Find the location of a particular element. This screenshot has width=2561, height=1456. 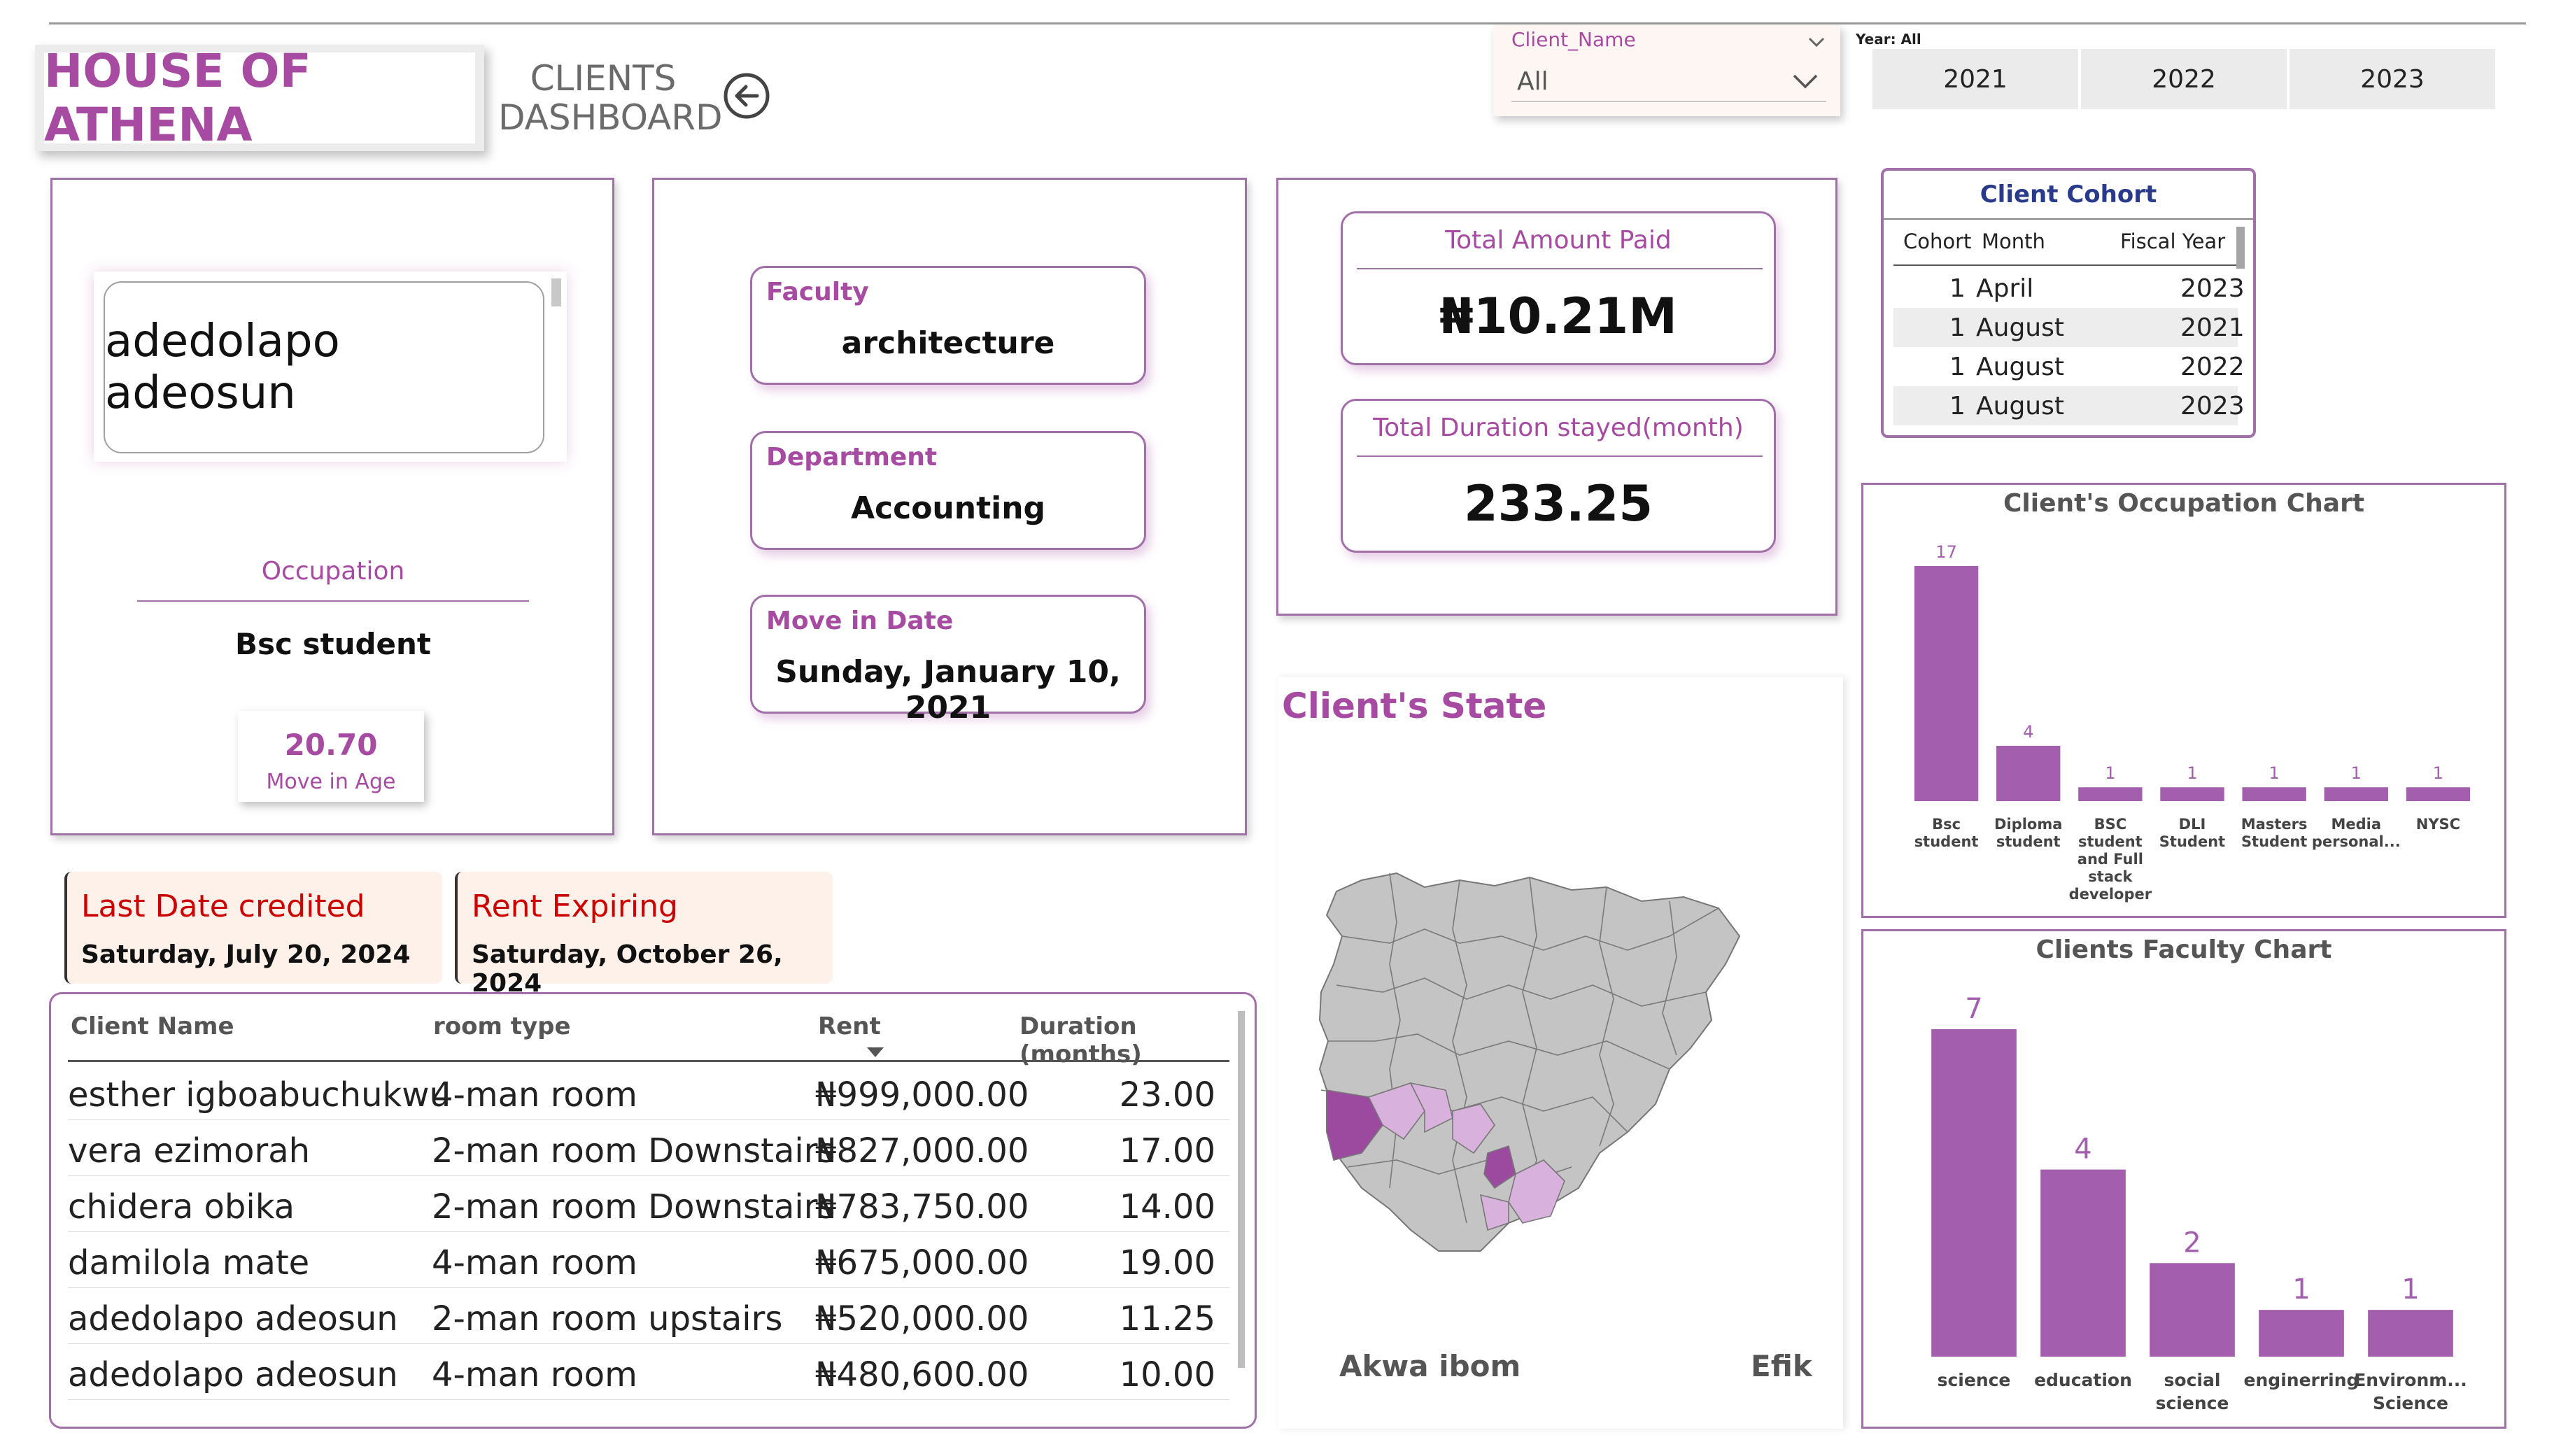

table-row: 1 April 2023 is located at coordinates (2069, 288).